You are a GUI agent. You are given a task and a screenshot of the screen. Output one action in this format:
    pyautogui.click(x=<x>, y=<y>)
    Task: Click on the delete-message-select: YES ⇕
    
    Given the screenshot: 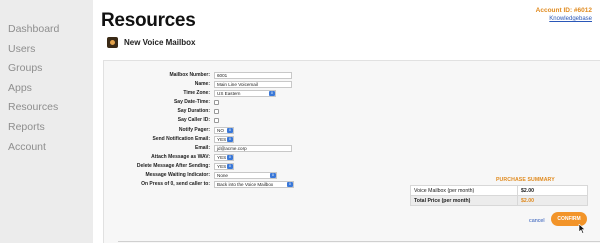 What is the action you would take?
    pyautogui.click(x=224, y=166)
    